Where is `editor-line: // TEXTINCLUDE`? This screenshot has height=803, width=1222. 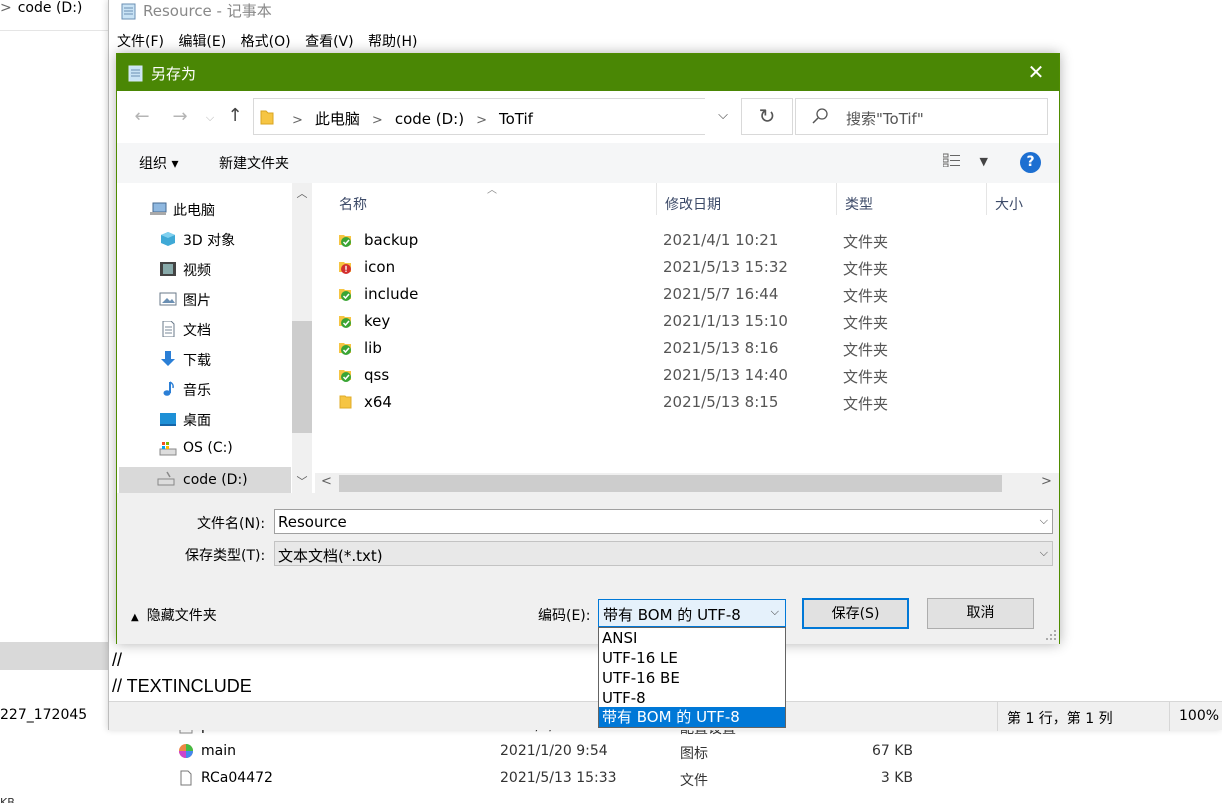 editor-line: // TEXTINCLUDE is located at coordinates (182, 686).